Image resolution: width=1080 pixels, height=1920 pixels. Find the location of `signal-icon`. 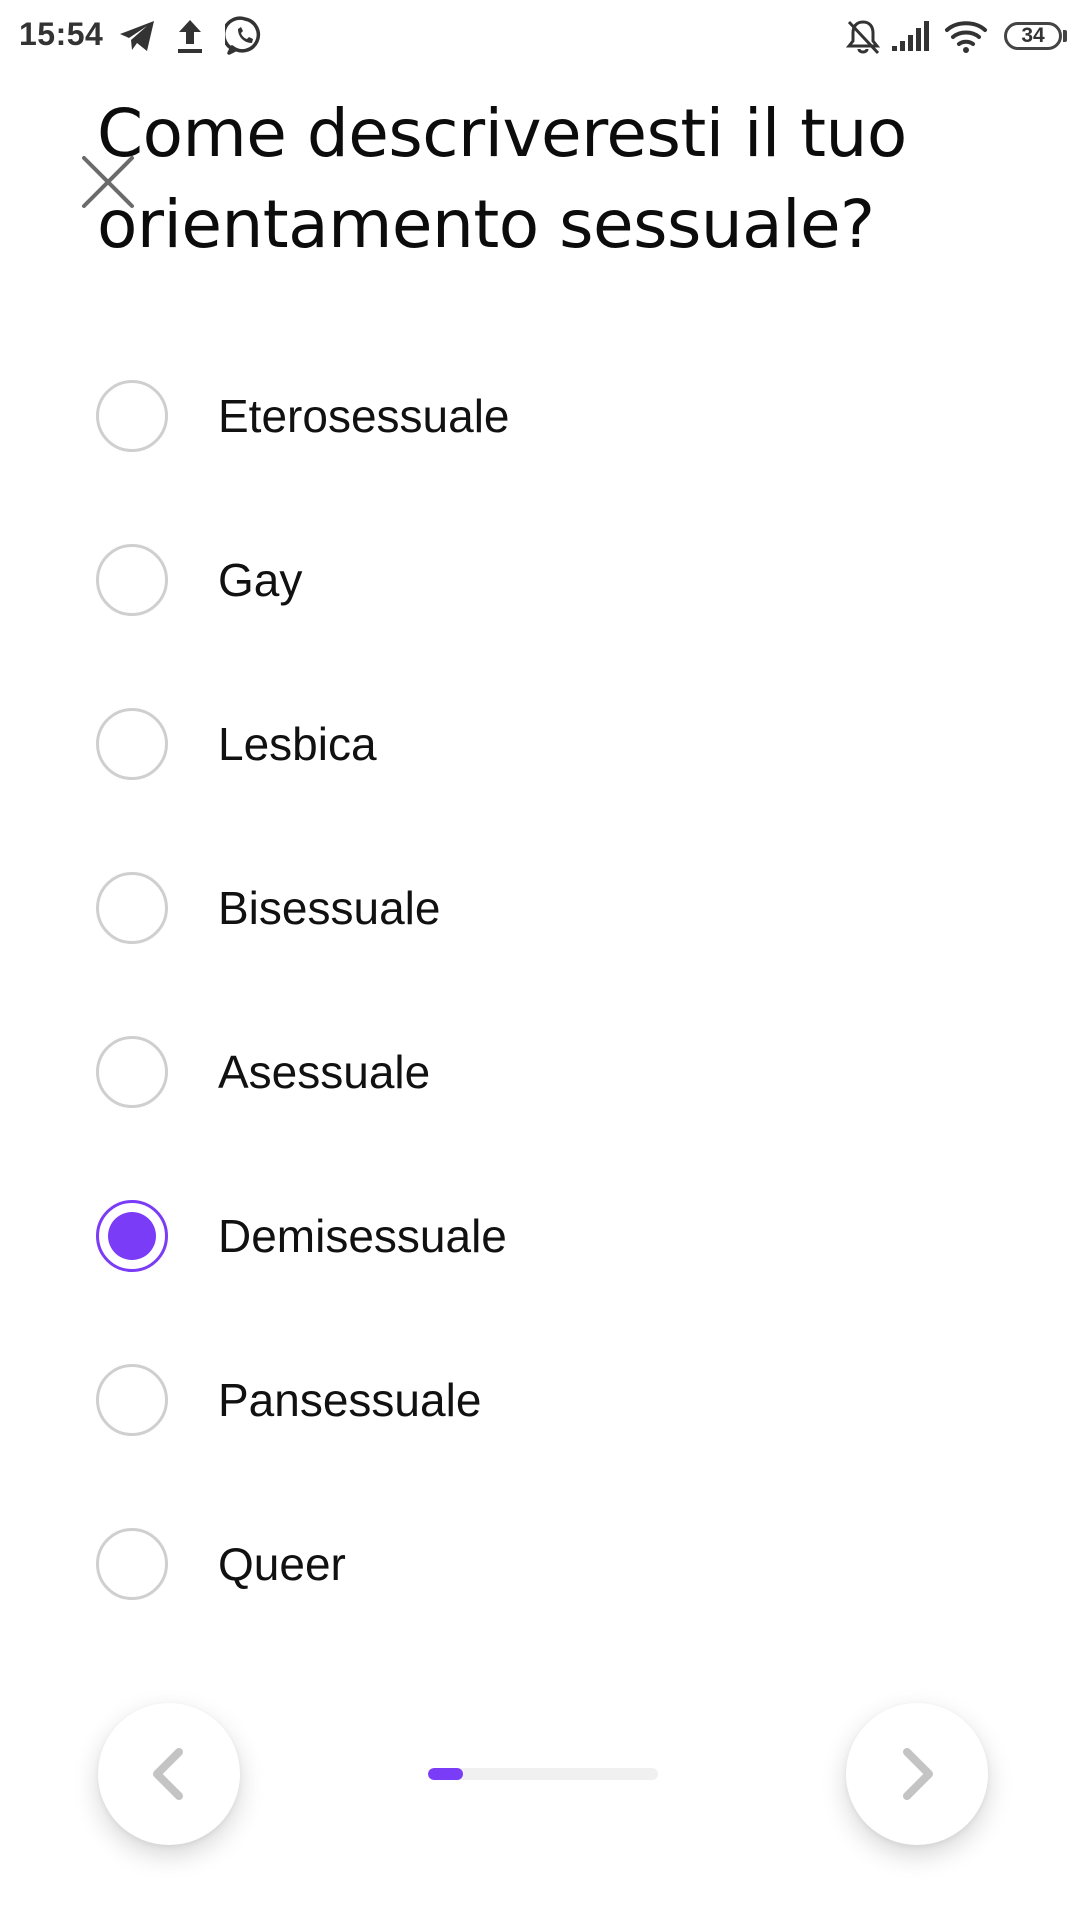

signal-icon is located at coordinates (910, 36).